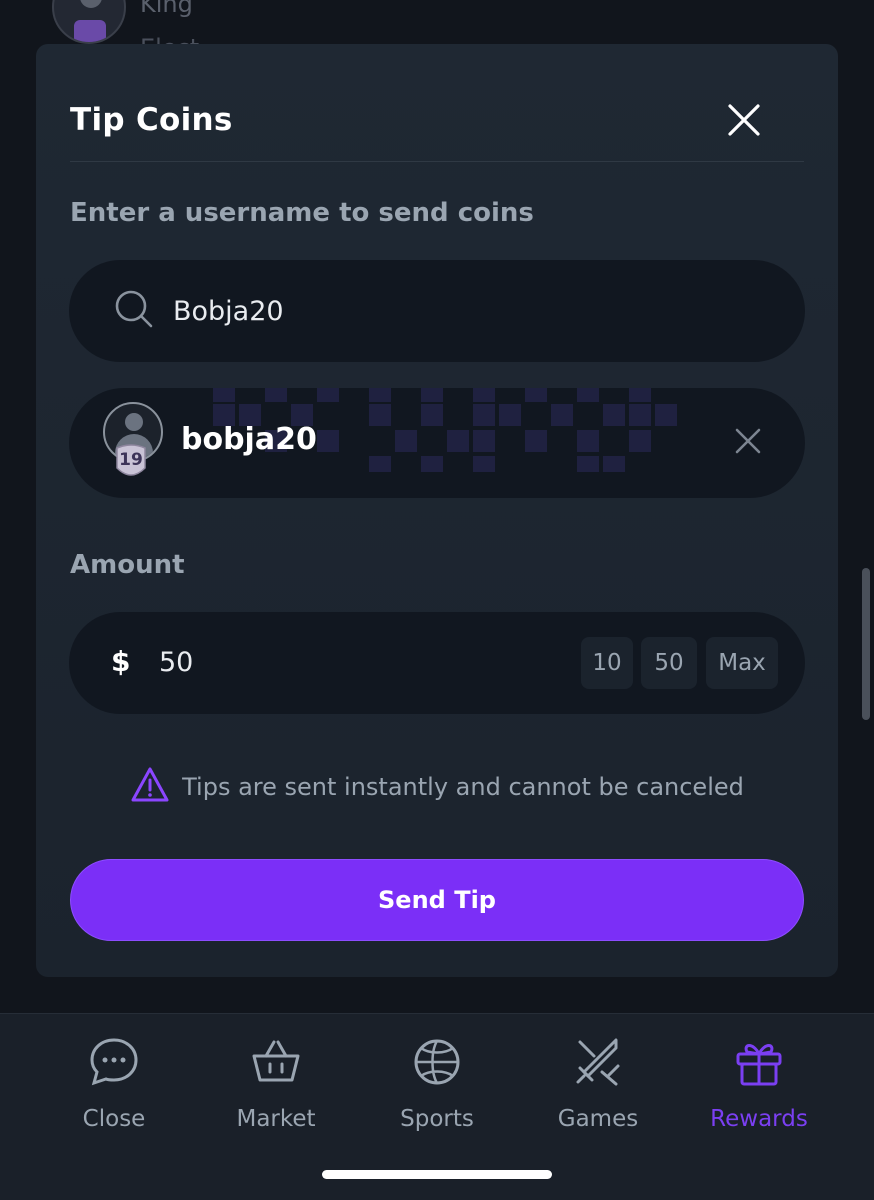 The width and height of the screenshot is (874, 1200). I want to click on chat-bubble-icon, so click(114, 1064).